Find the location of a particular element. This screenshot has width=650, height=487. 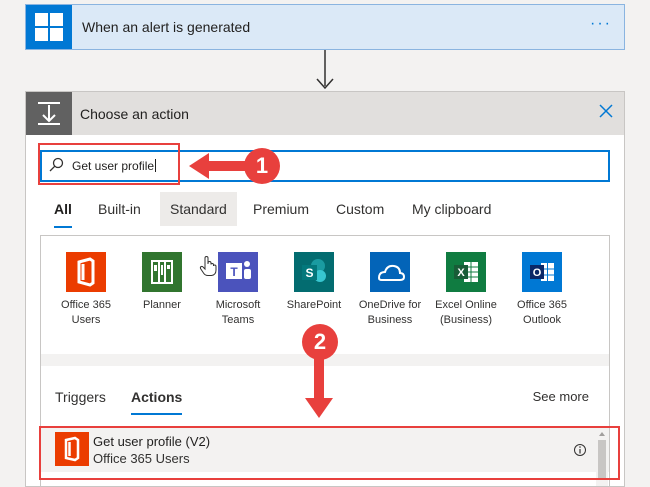

callout-2-number: 2 is located at coordinates (320, 341).